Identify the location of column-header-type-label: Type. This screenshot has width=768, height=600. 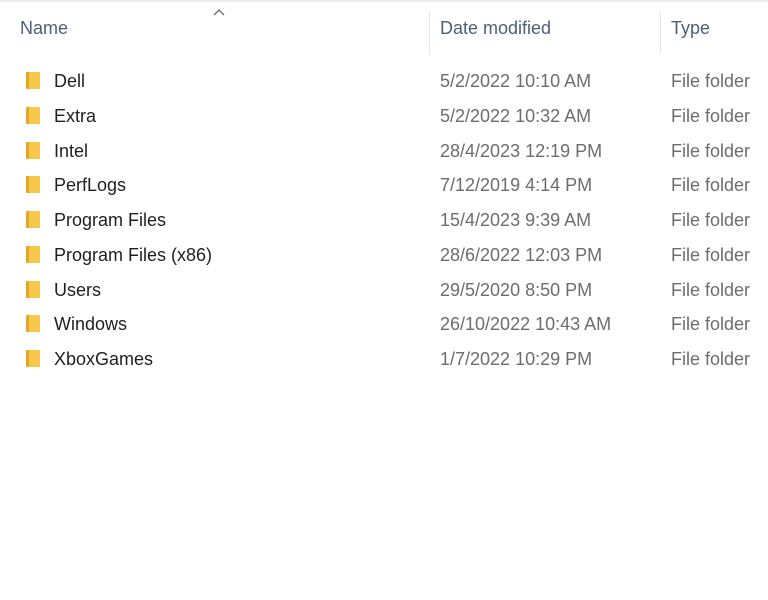
(691, 27).